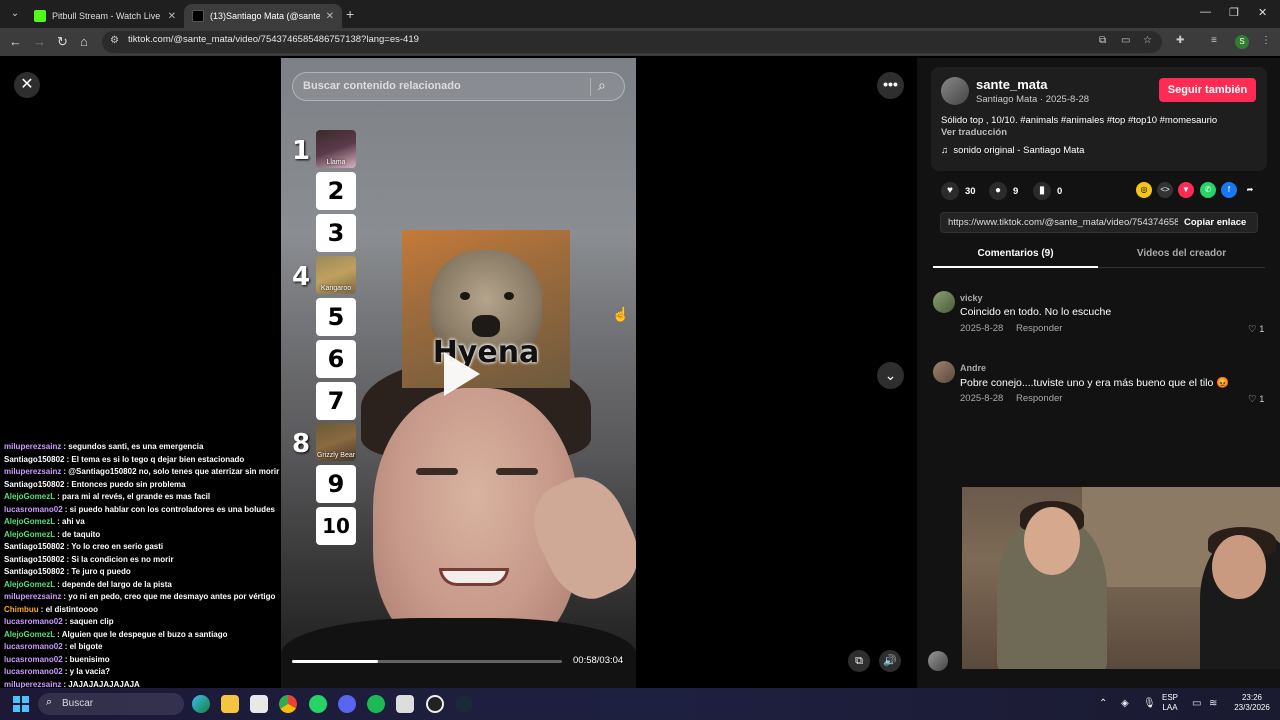  I want to click on windows-start-icon, so click(21, 704).